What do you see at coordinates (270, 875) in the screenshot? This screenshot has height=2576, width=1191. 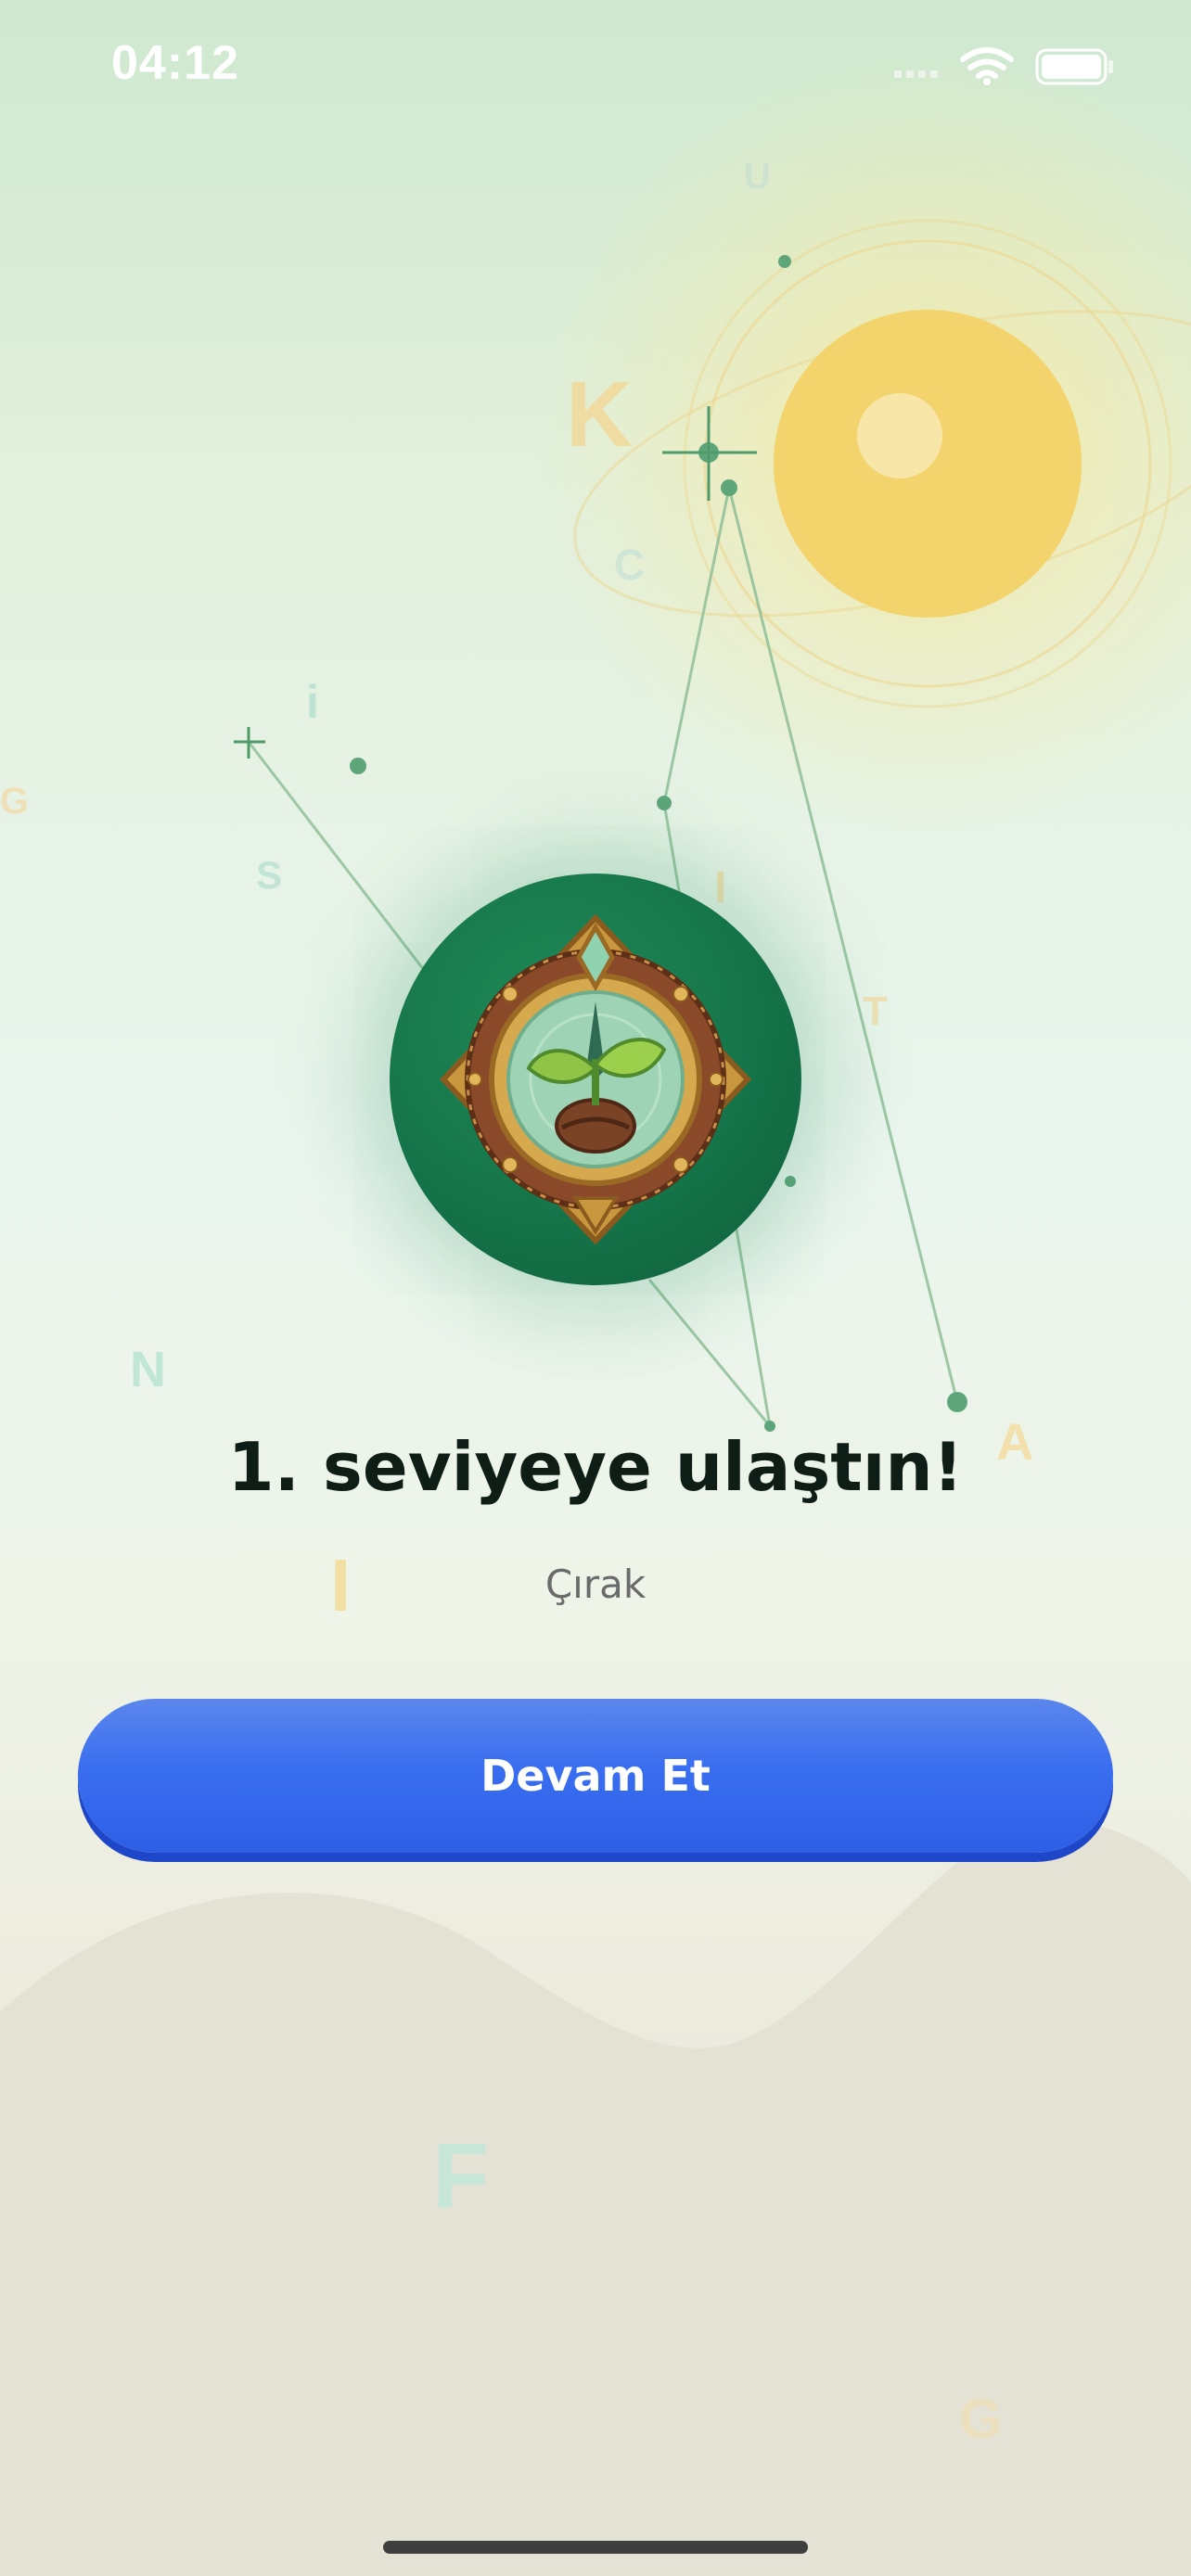 I see `decor-letter: S` at bounding box center [270, 875].